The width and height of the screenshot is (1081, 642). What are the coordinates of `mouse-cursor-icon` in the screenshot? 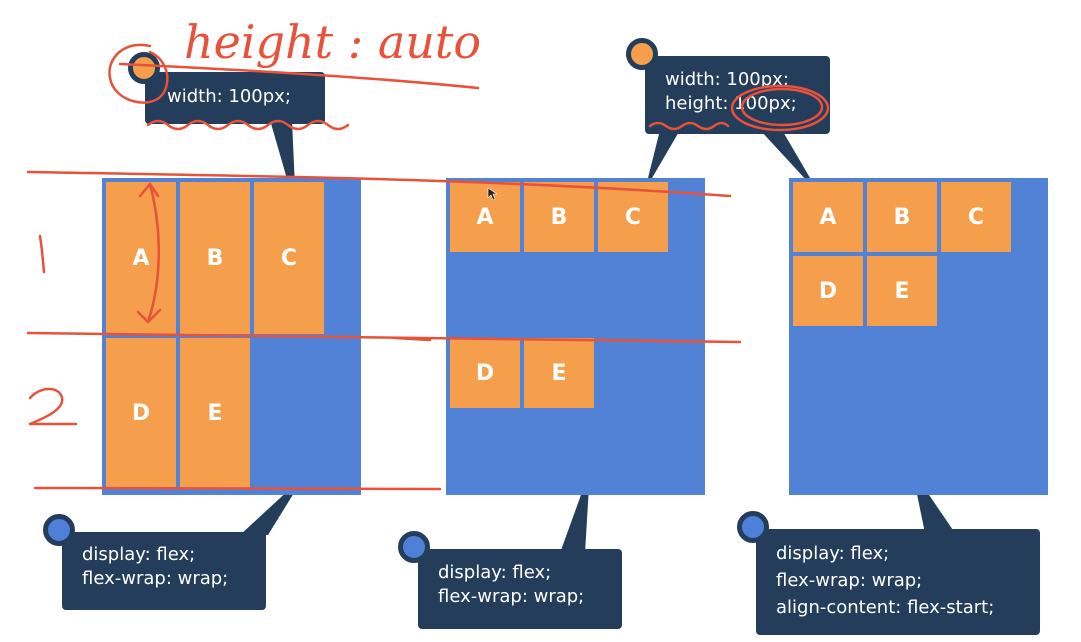 It's located at (492, 194).